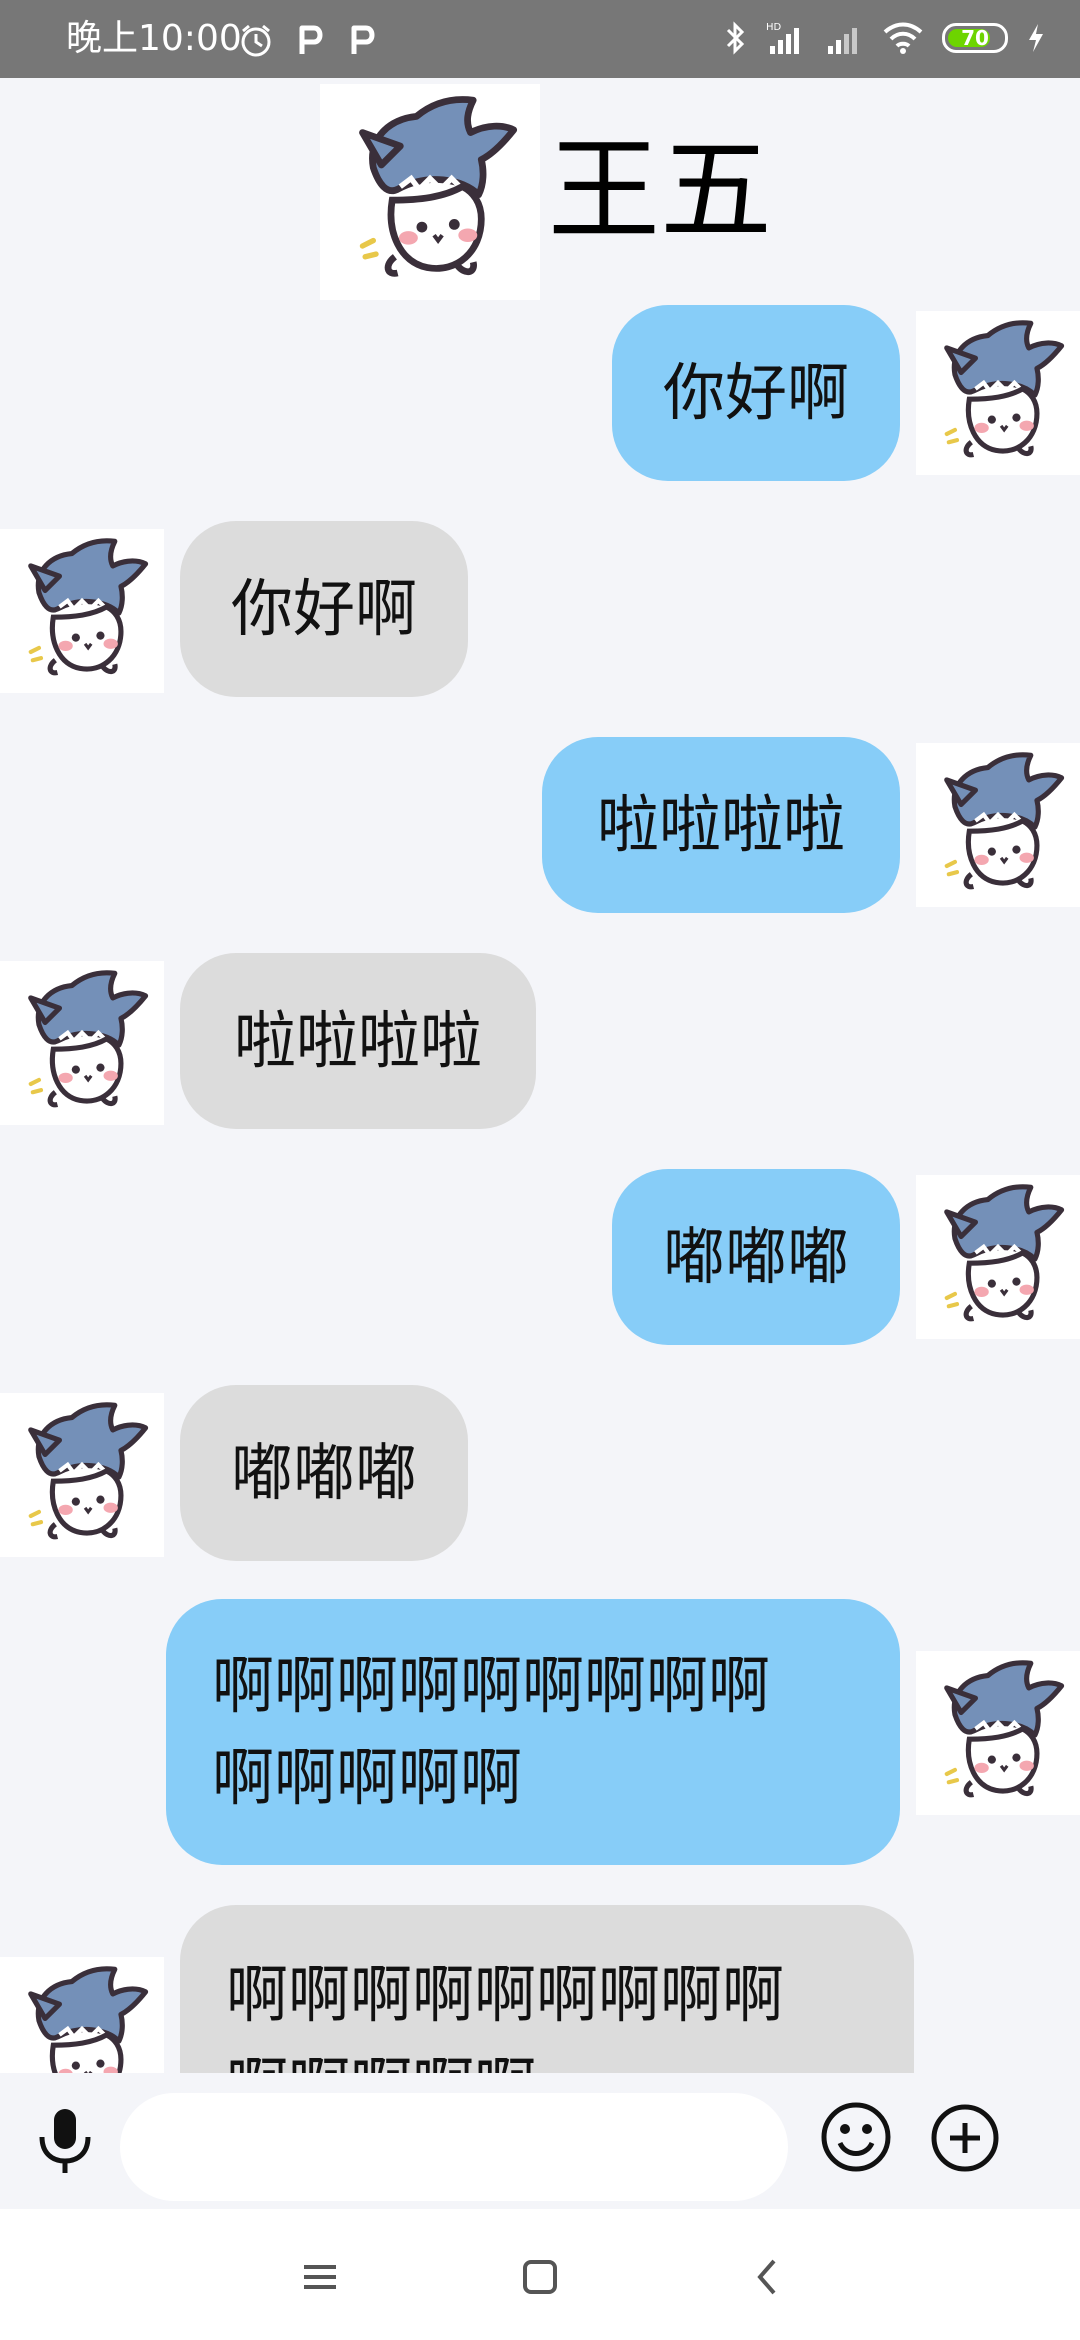 This screenshot has width=1080, height=2340. What do you see at coordinates (540, 39) in the screenshot?
I see `status-bar: 晚上10:00 HD 70` at bounding box center [540, 39].